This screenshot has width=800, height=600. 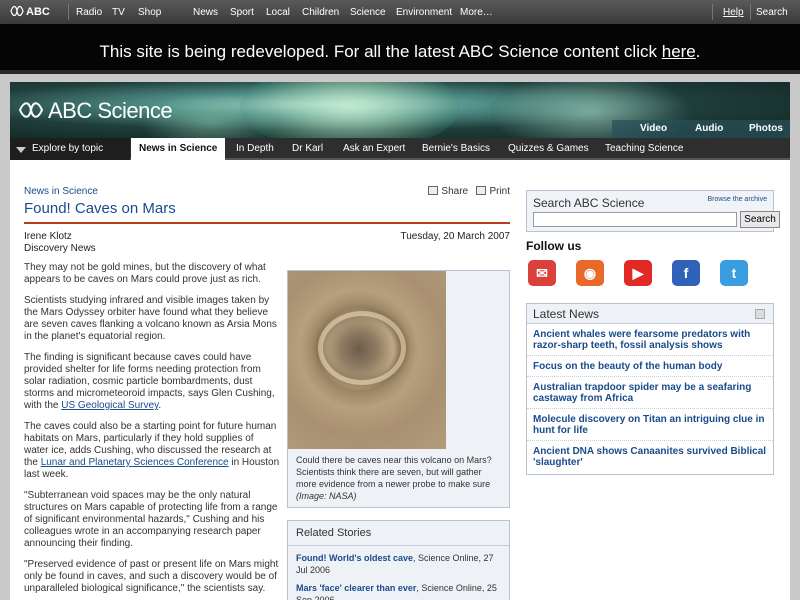 What do you see at coordinates (448, 191) in the screenshot?
I see `share-button: Share` at bounding box center [448, 191].